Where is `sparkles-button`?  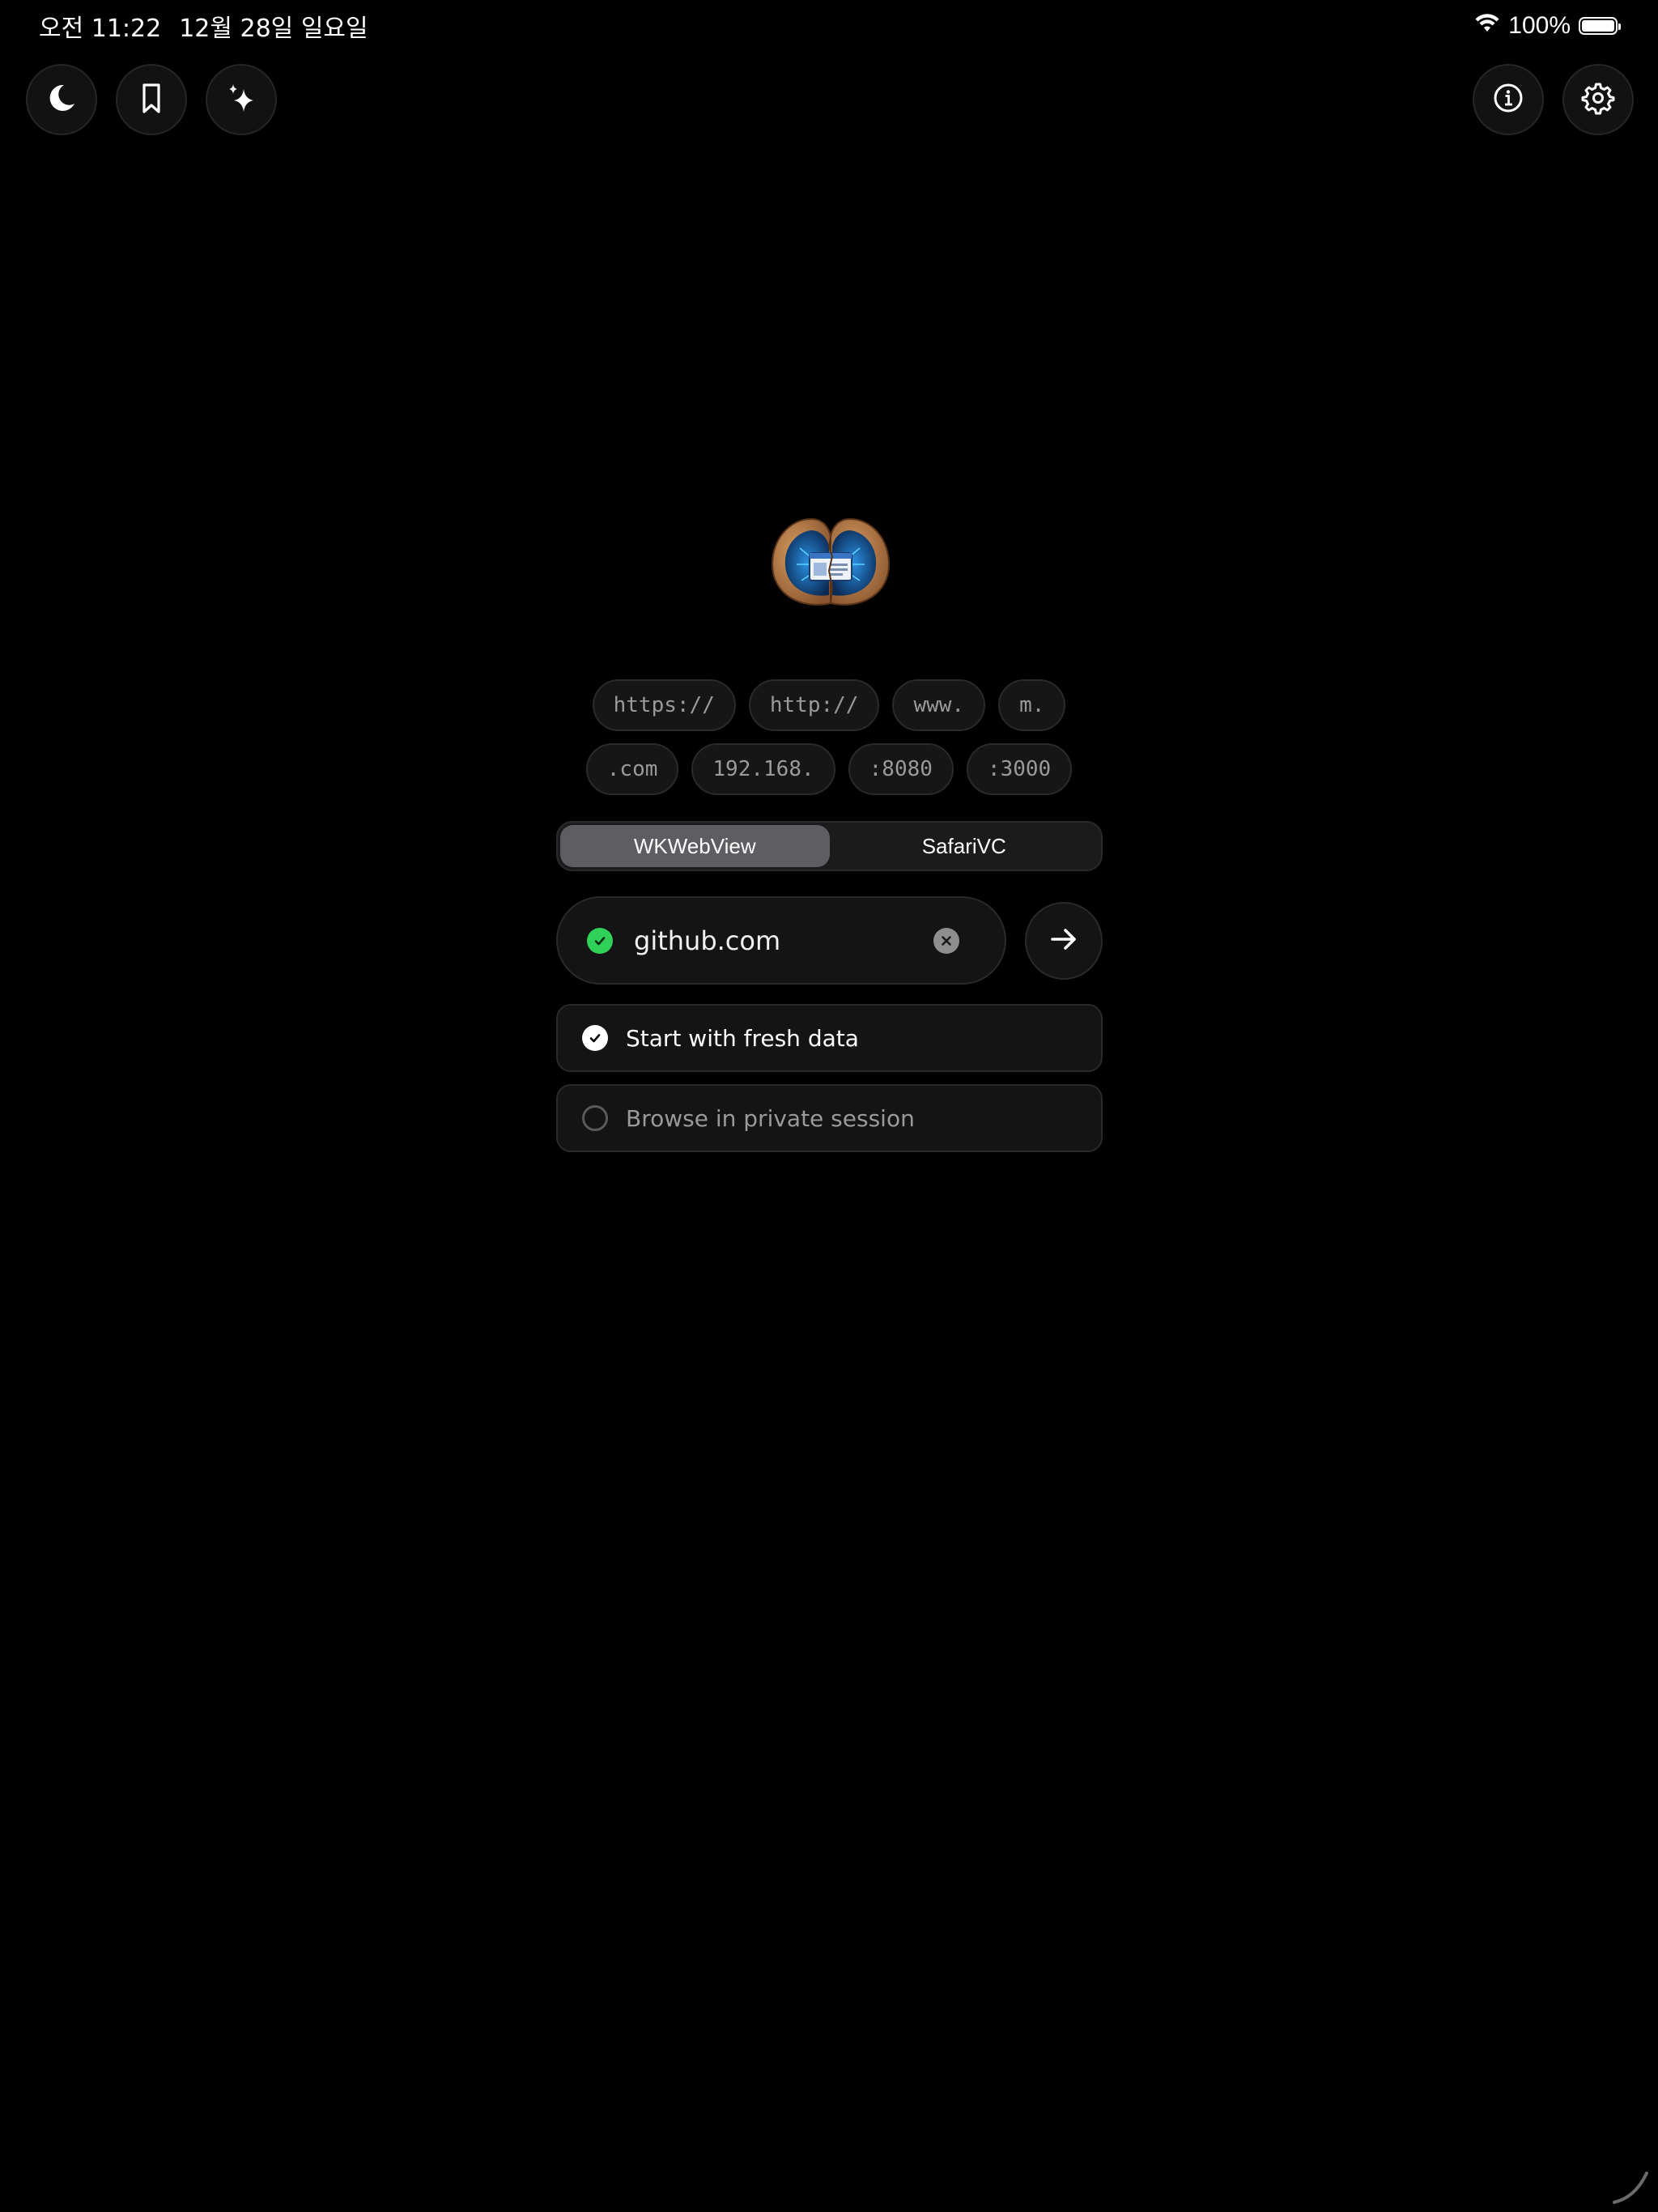
sparkles-button is located at coordinates (241, 99).